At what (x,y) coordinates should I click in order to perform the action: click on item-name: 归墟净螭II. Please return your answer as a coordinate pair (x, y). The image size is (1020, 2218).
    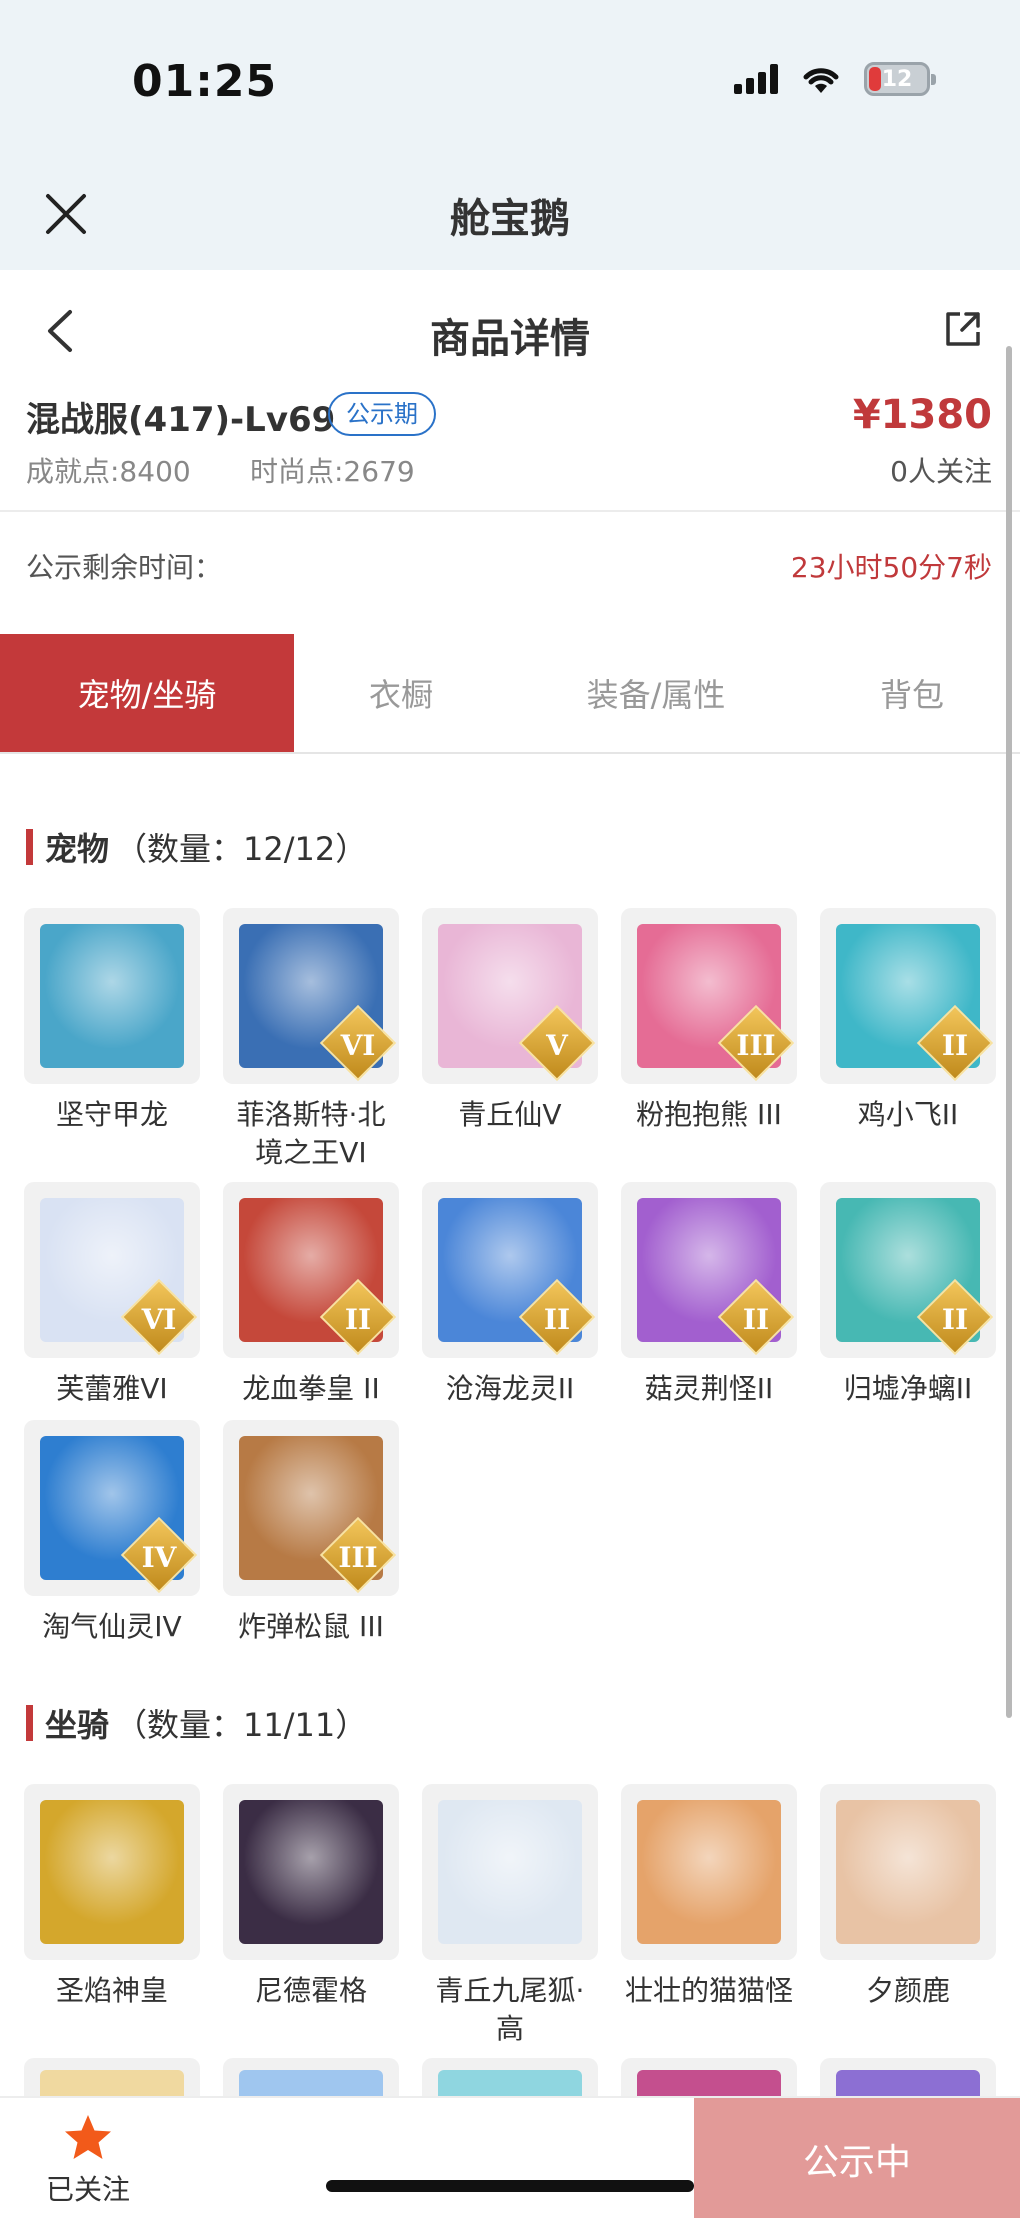
    Looking at the image, I should click on (908, 1388).